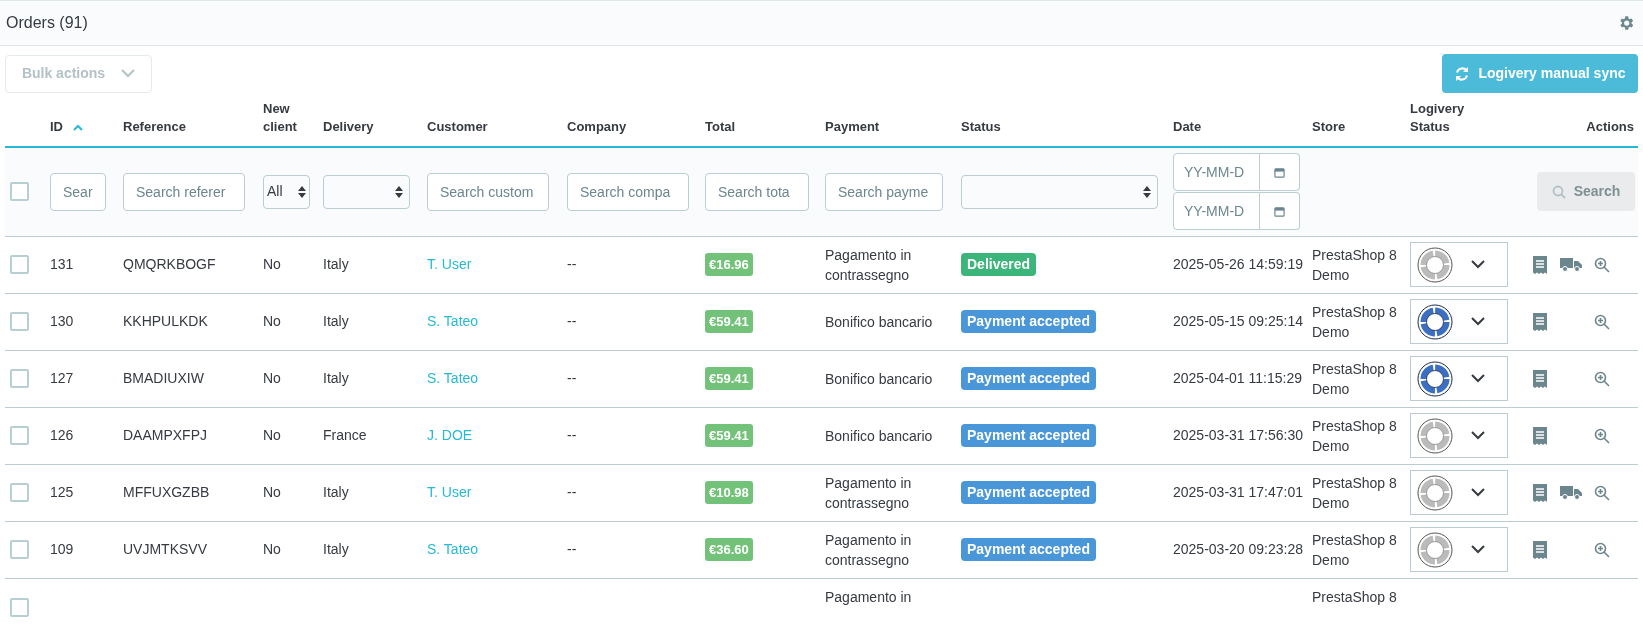  Describe the element at coordinates (884, 191) in the screenshot. I see `payment-filter-input: Search payme` at that location.